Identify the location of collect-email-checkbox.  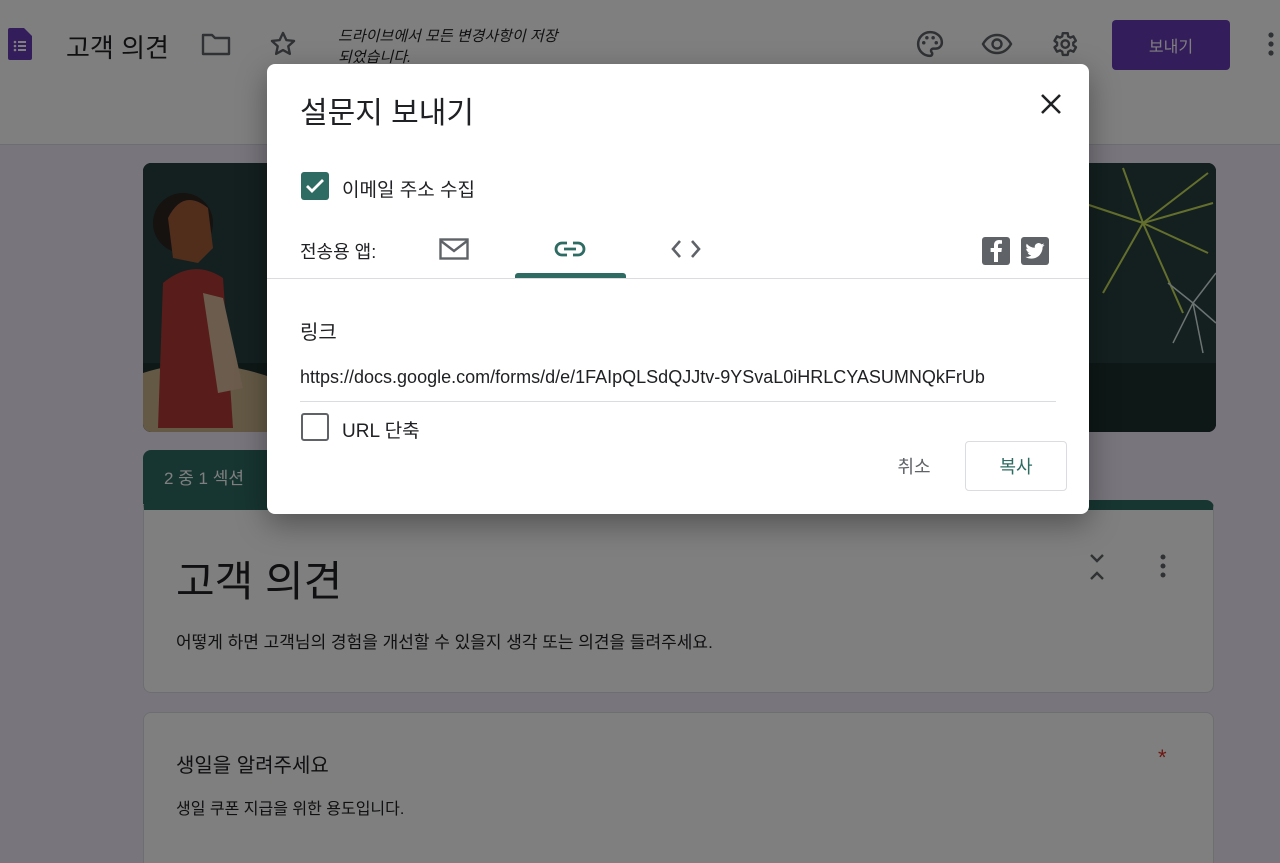
(315, 186).